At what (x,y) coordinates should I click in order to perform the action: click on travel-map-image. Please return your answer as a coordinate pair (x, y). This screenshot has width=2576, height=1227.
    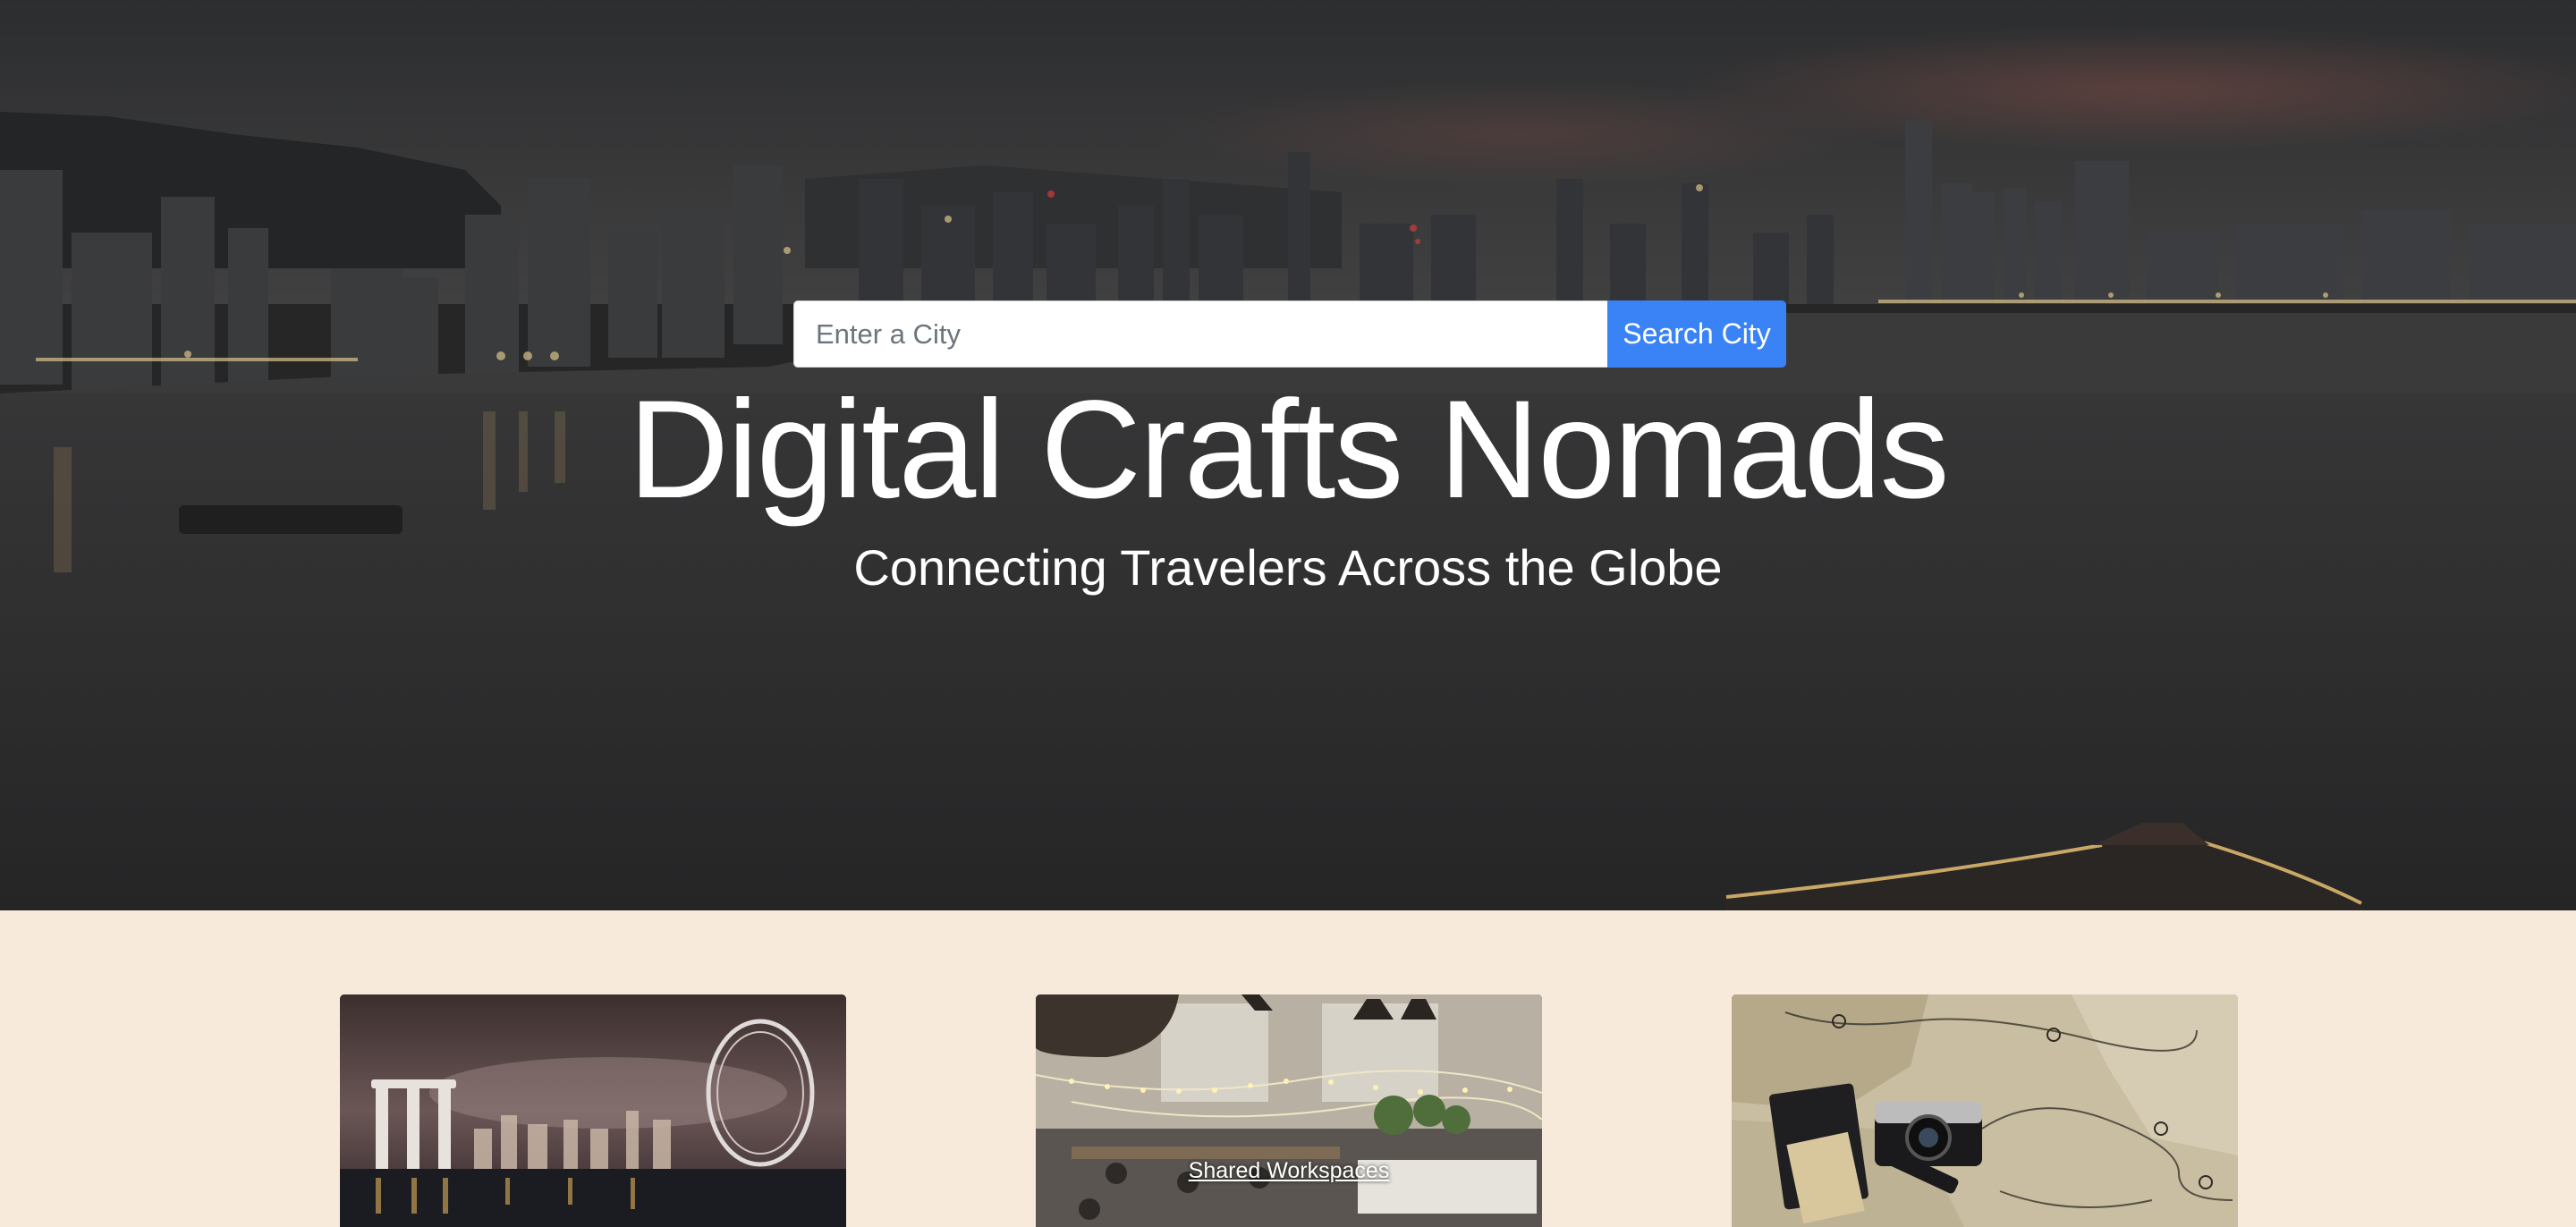
    Looking at the image, I should click on (1985, 1110).